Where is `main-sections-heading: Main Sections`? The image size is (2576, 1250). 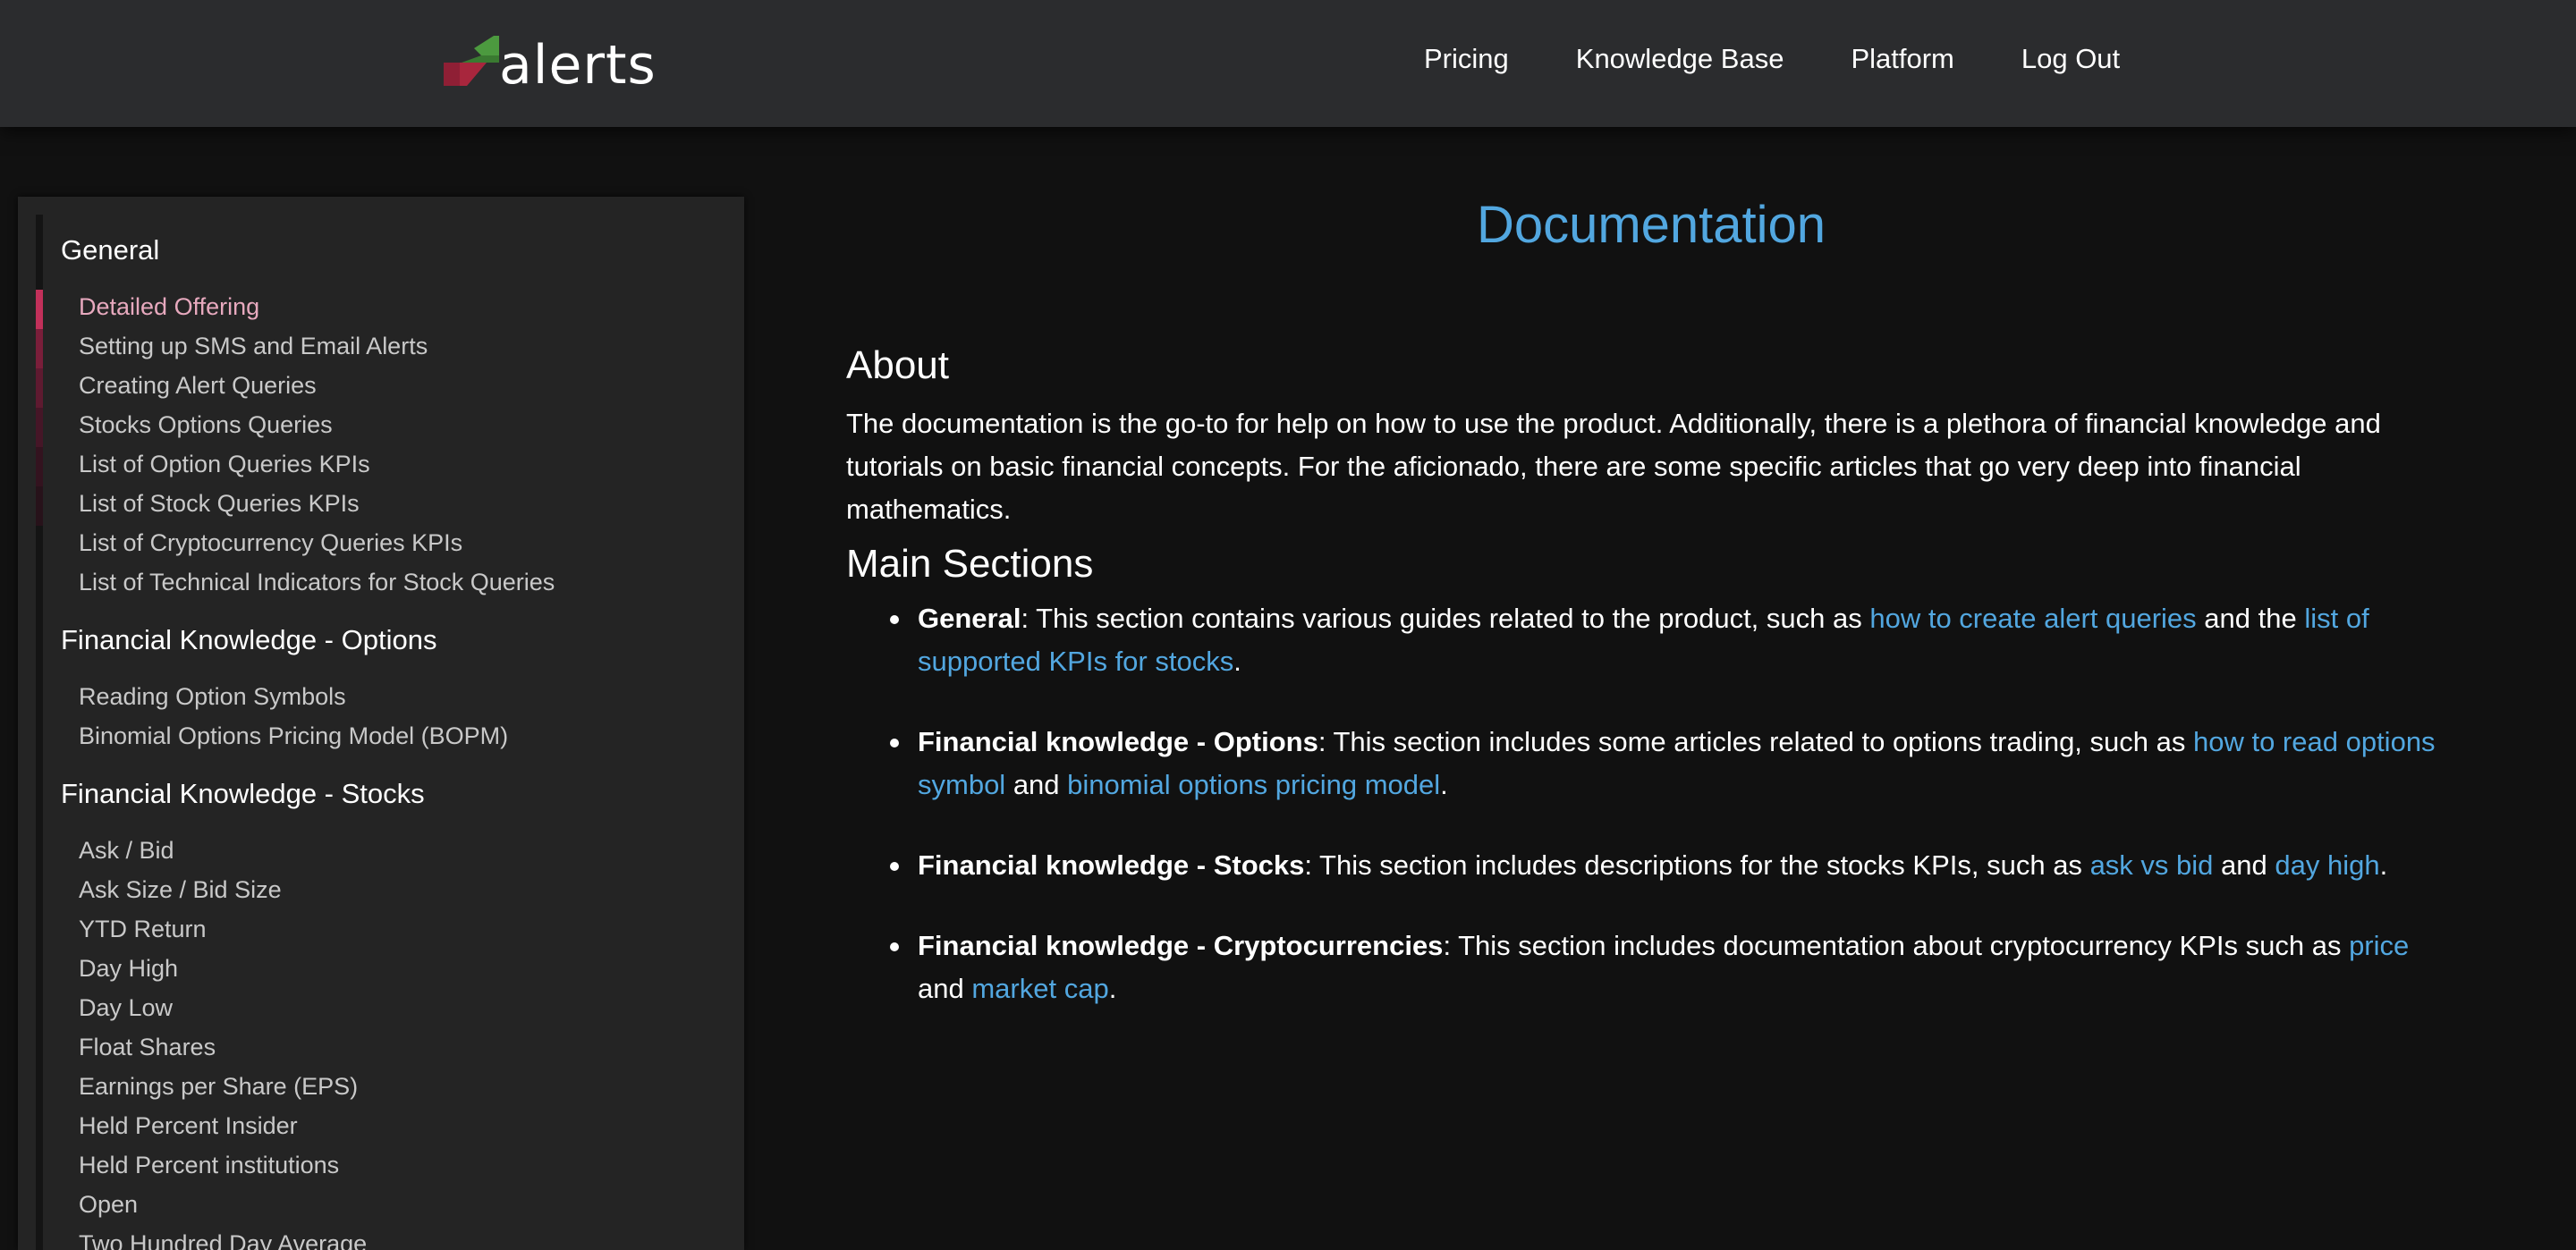 main-sections-heading: Main Sections is located at coordinates (970, 564).